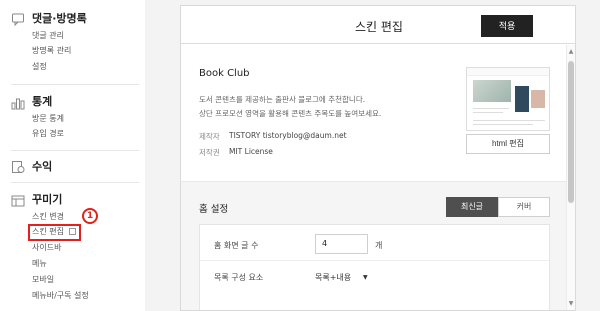 The height and width of the screenshot is (311, 600). What do you see at coordinates (378, 25) in the screenshot?
I see `panel-header: 스킨 편집 적용` at bounding box center [378, 25].